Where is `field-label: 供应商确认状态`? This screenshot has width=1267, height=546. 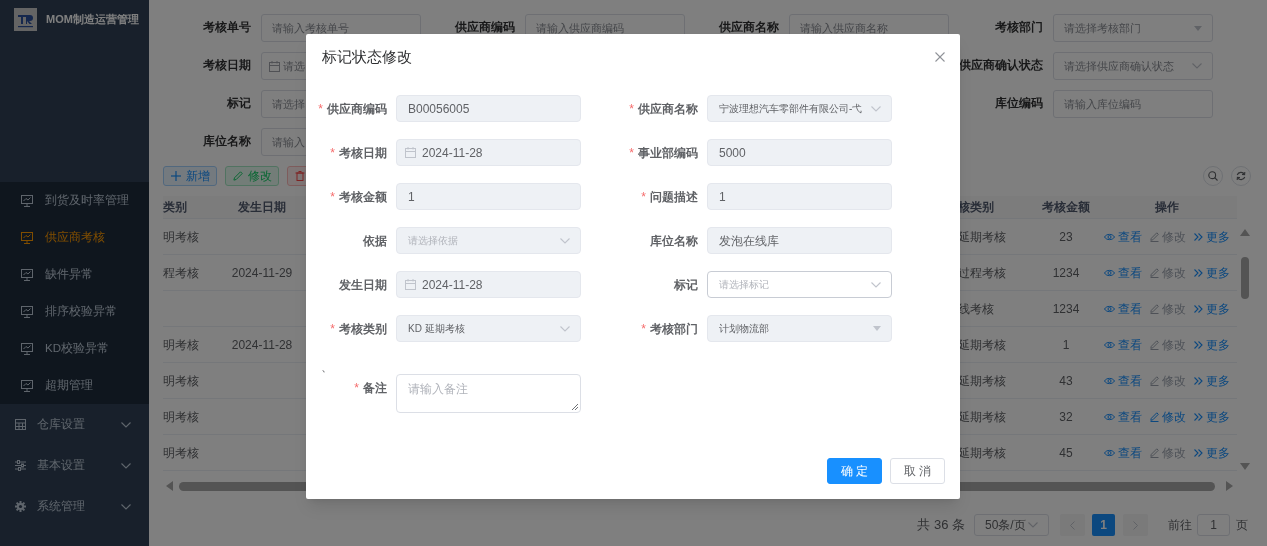 field-label: 供应商确认状态 is located at coordinates (1000, 65).